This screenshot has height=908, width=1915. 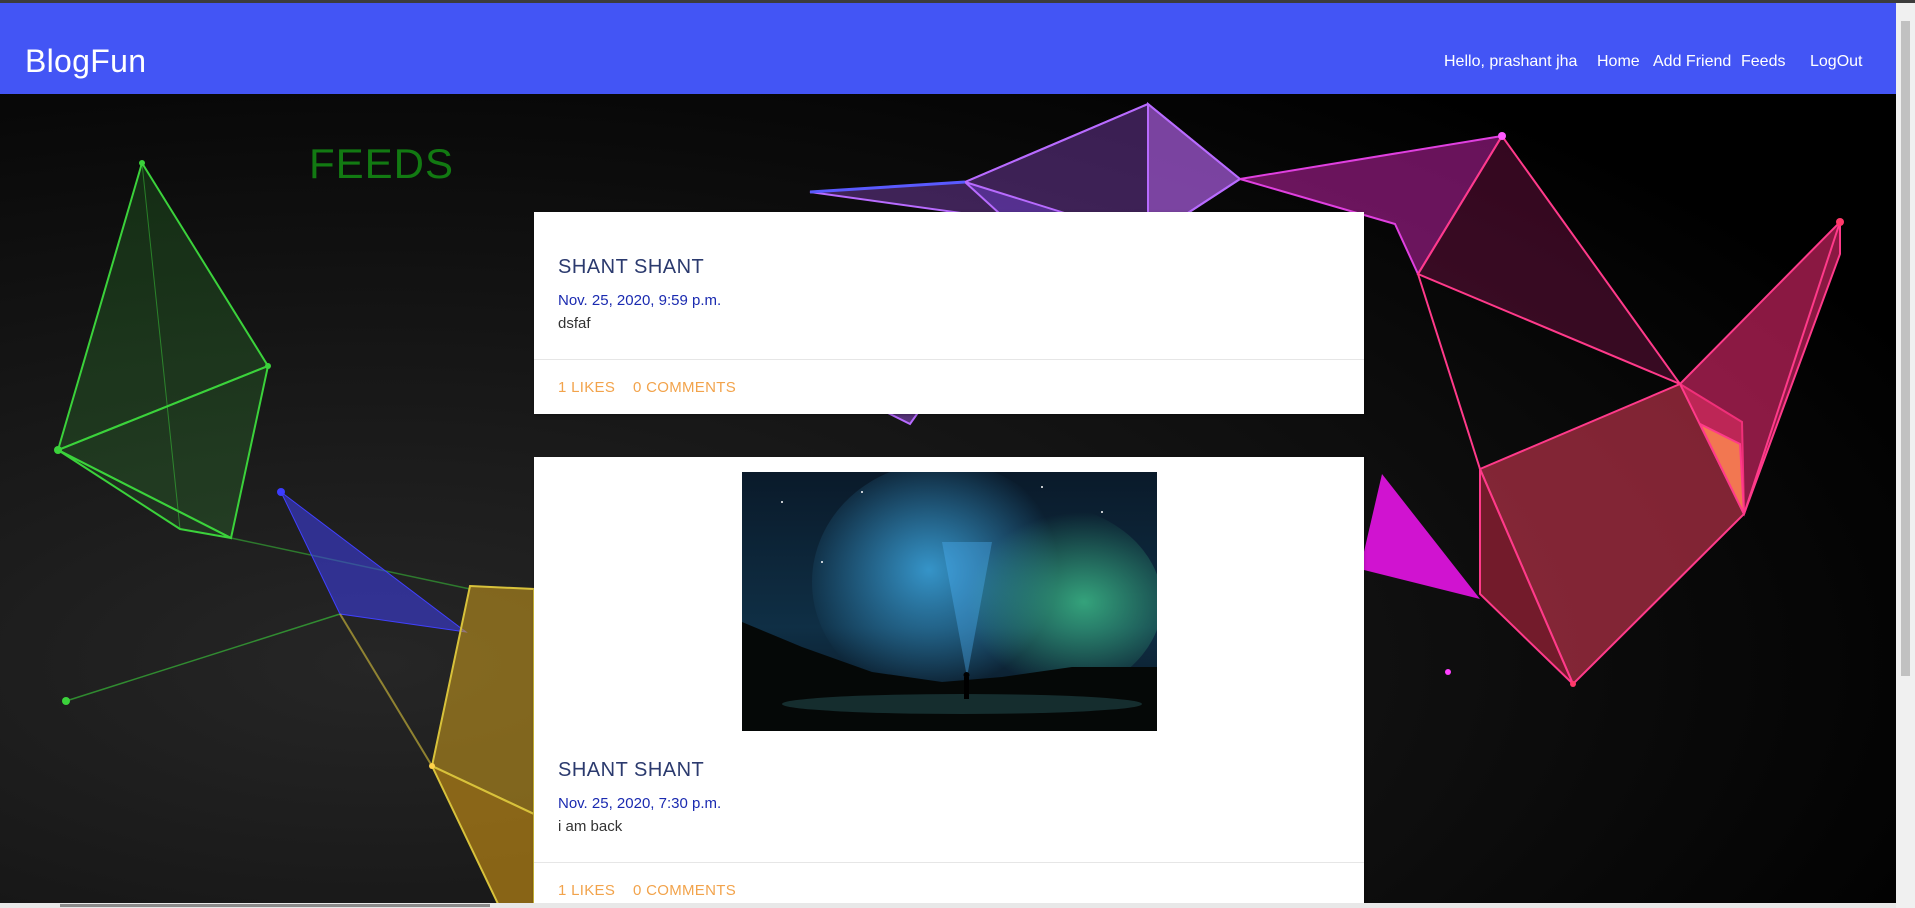 I want to click on horizontal-scrollbar, so click(x=948, y=905).